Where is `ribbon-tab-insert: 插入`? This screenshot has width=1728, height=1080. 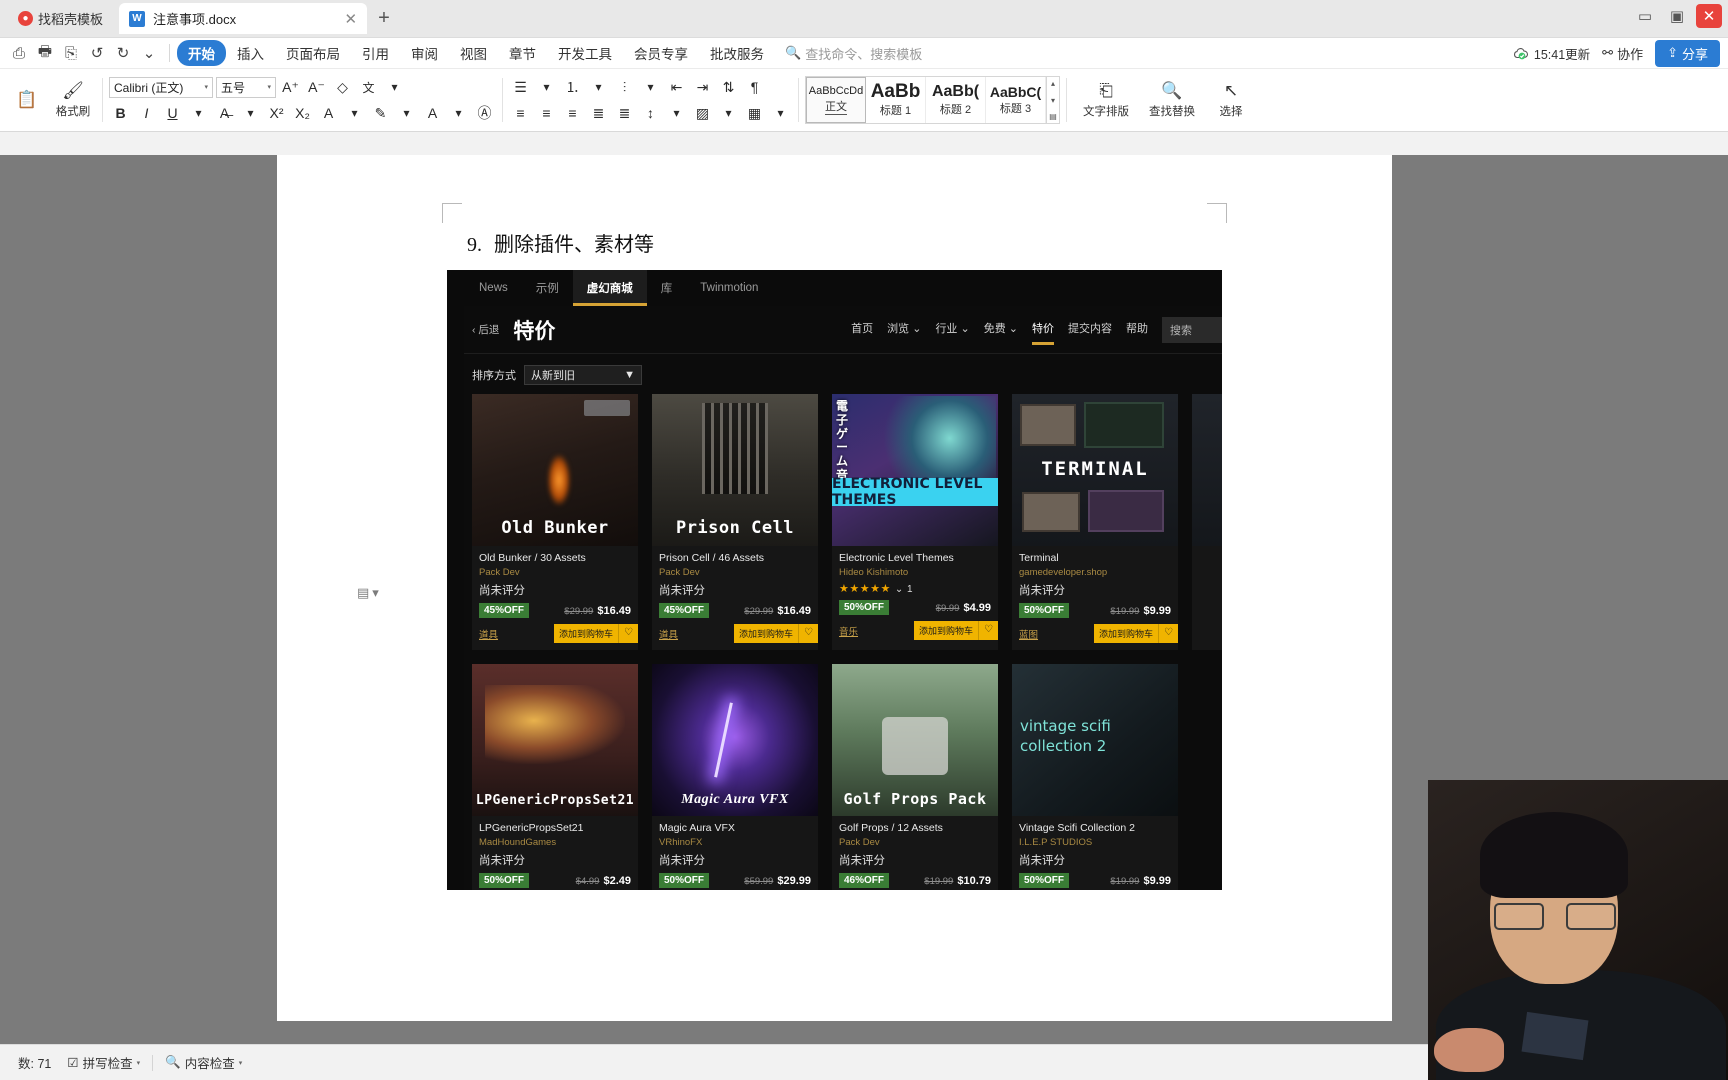 ribbon-tab-insert: 插入 is located at coordinates (250, 53).